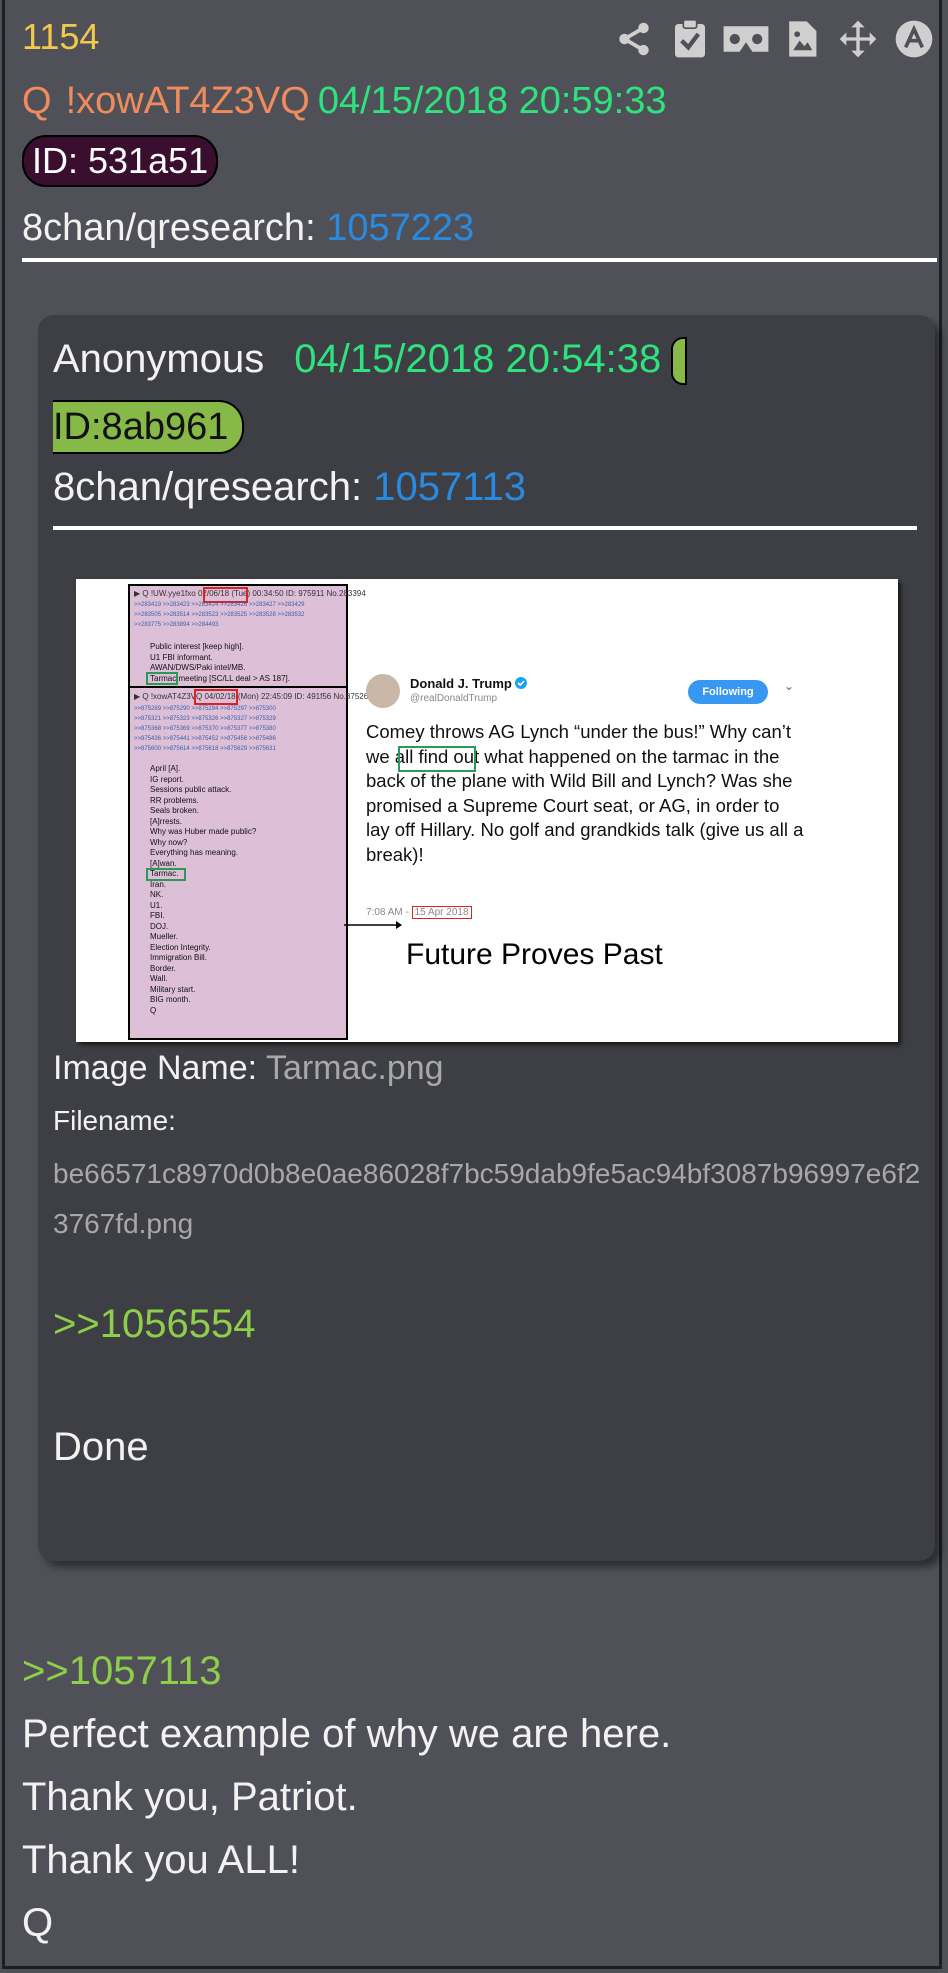 Image resolution: width=948 pixels, height=1973 pixels. What do you see at coordinates (479, 260) in the screenshot?
I see `divider` at bounding box center [479, 260].